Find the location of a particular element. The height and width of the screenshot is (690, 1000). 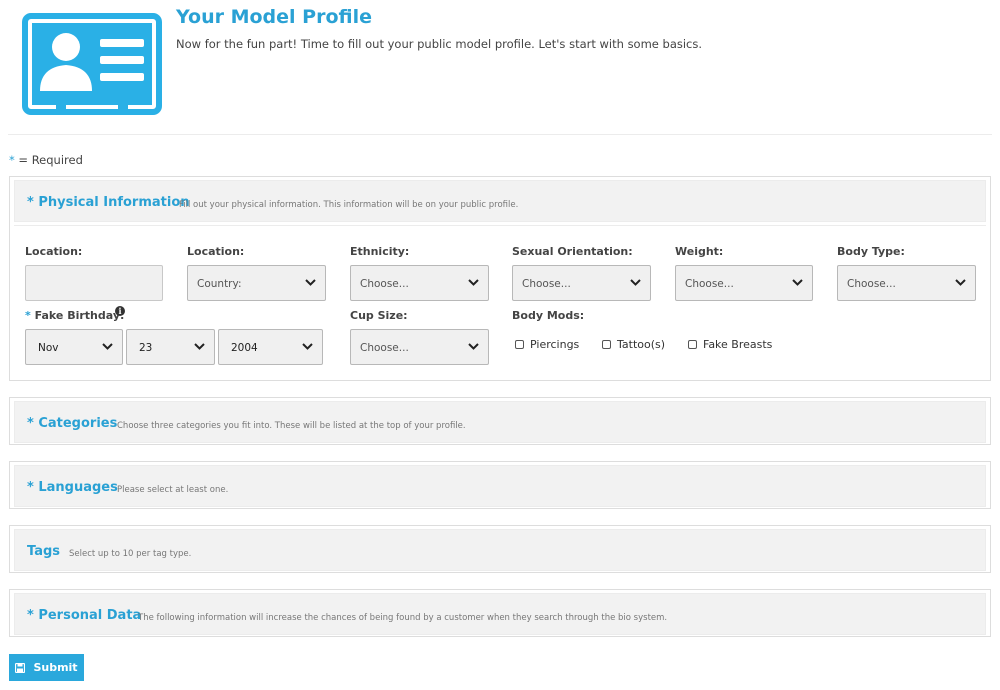

piercings-checkbox is located at coordinates (519, 344).